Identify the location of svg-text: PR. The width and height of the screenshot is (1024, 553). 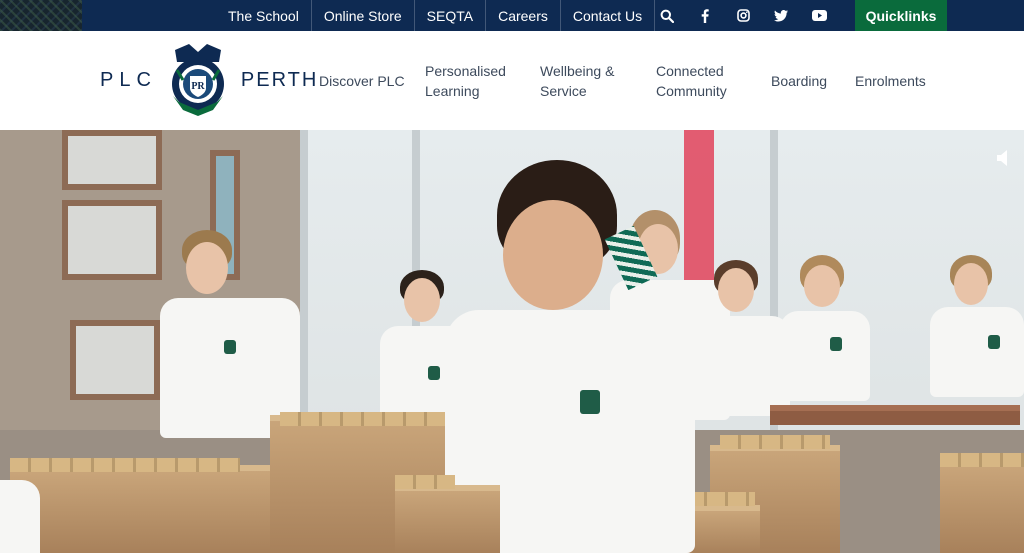
(198, 86).